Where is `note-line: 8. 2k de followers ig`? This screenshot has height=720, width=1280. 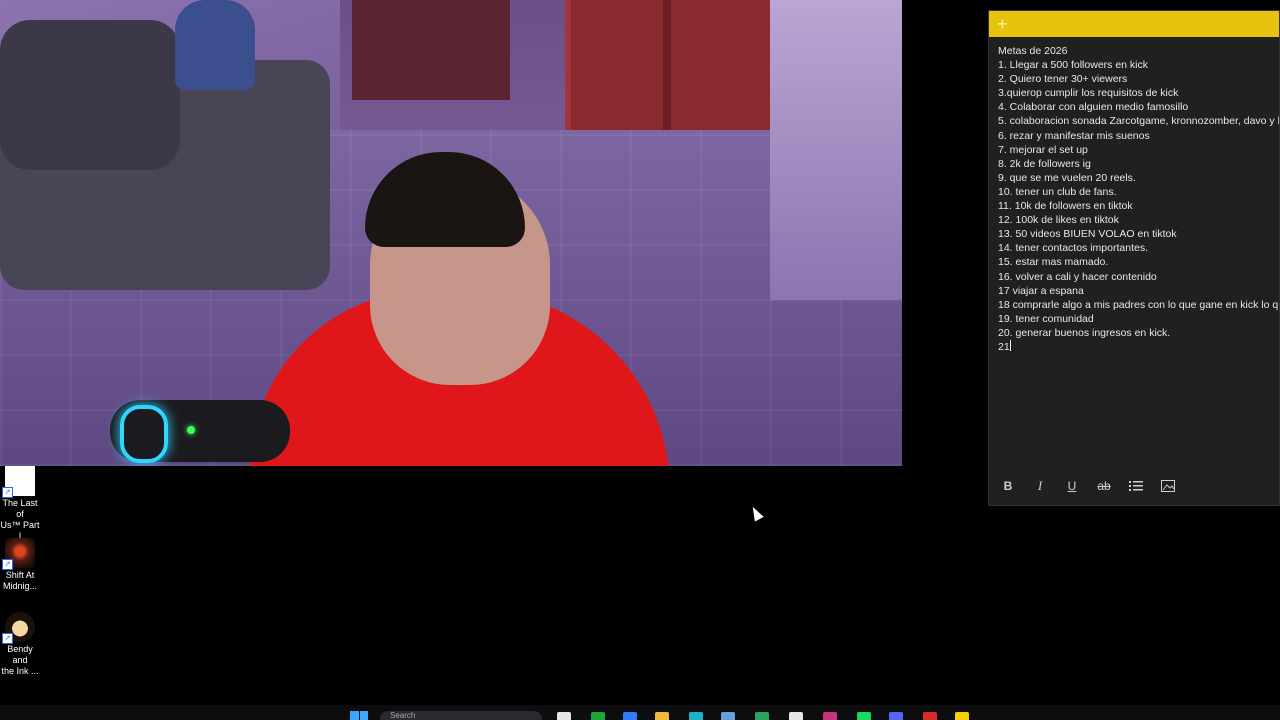 note-line: 8. 2k de followers ig is located at coordinates (1044, 163).